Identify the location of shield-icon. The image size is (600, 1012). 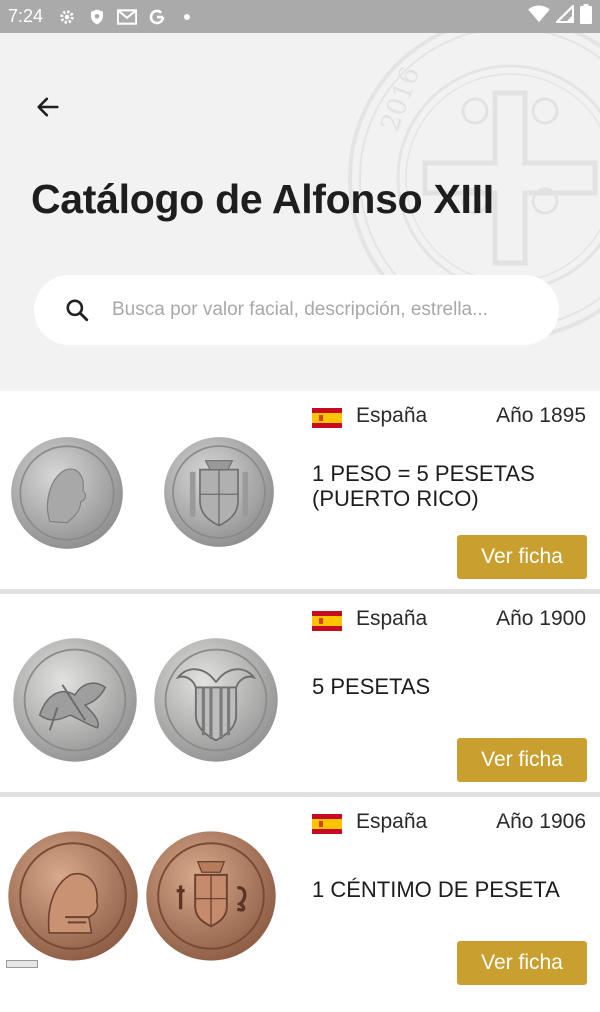
(97, 17).